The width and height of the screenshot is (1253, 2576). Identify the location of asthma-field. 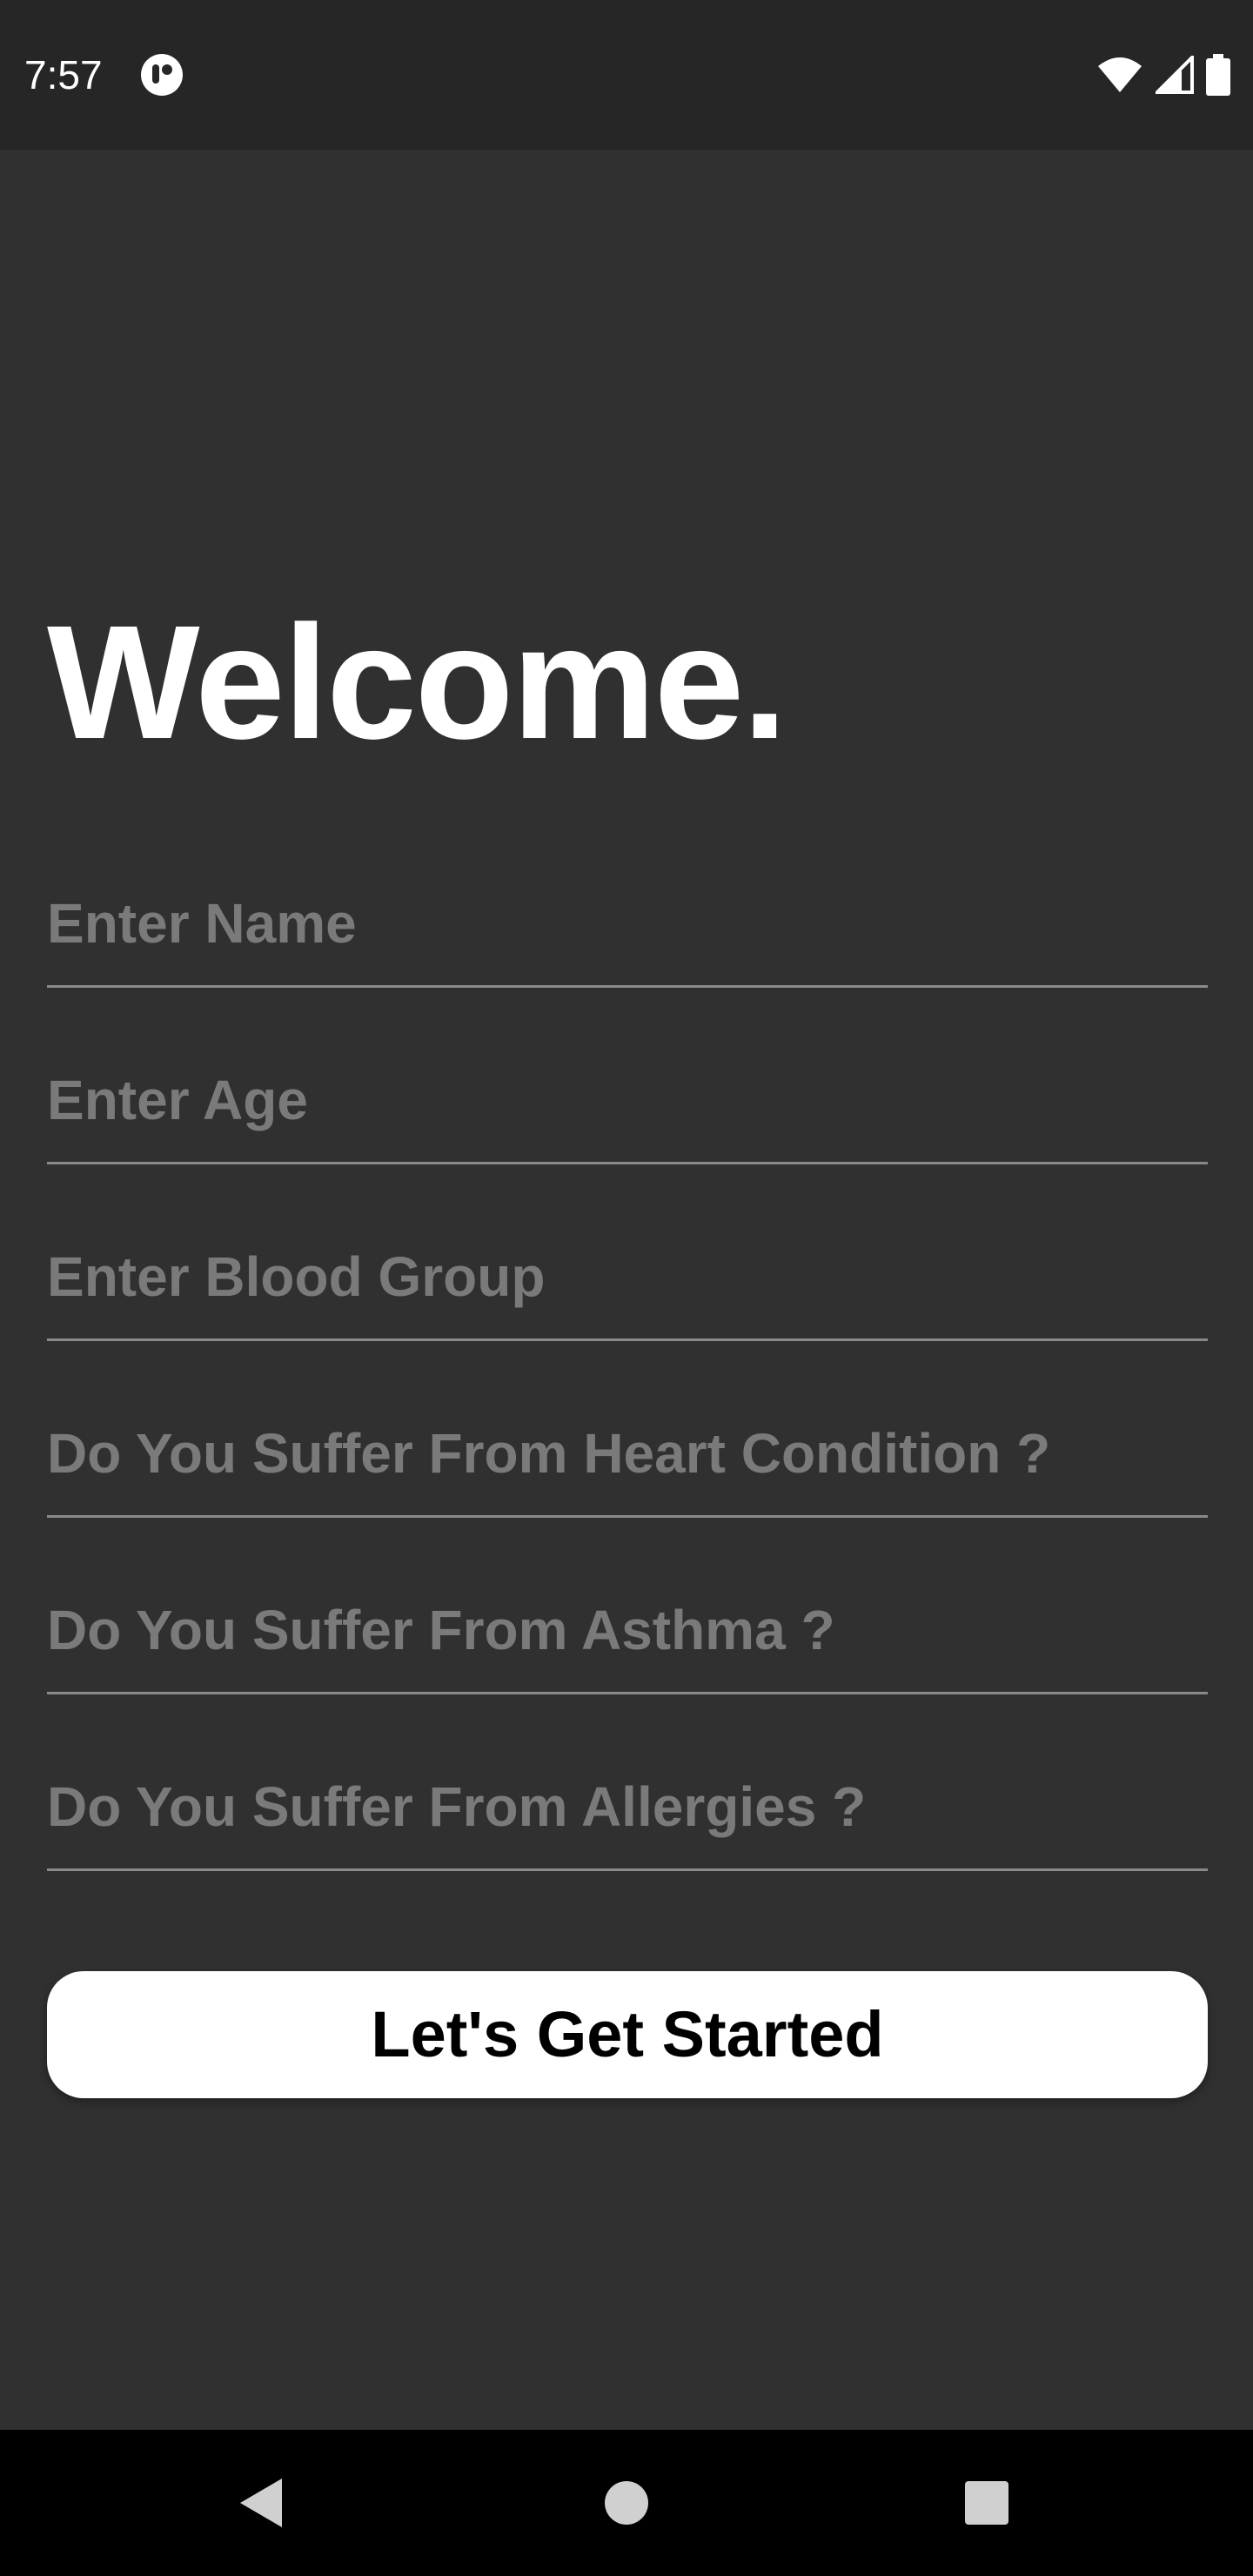
(627, 1637).